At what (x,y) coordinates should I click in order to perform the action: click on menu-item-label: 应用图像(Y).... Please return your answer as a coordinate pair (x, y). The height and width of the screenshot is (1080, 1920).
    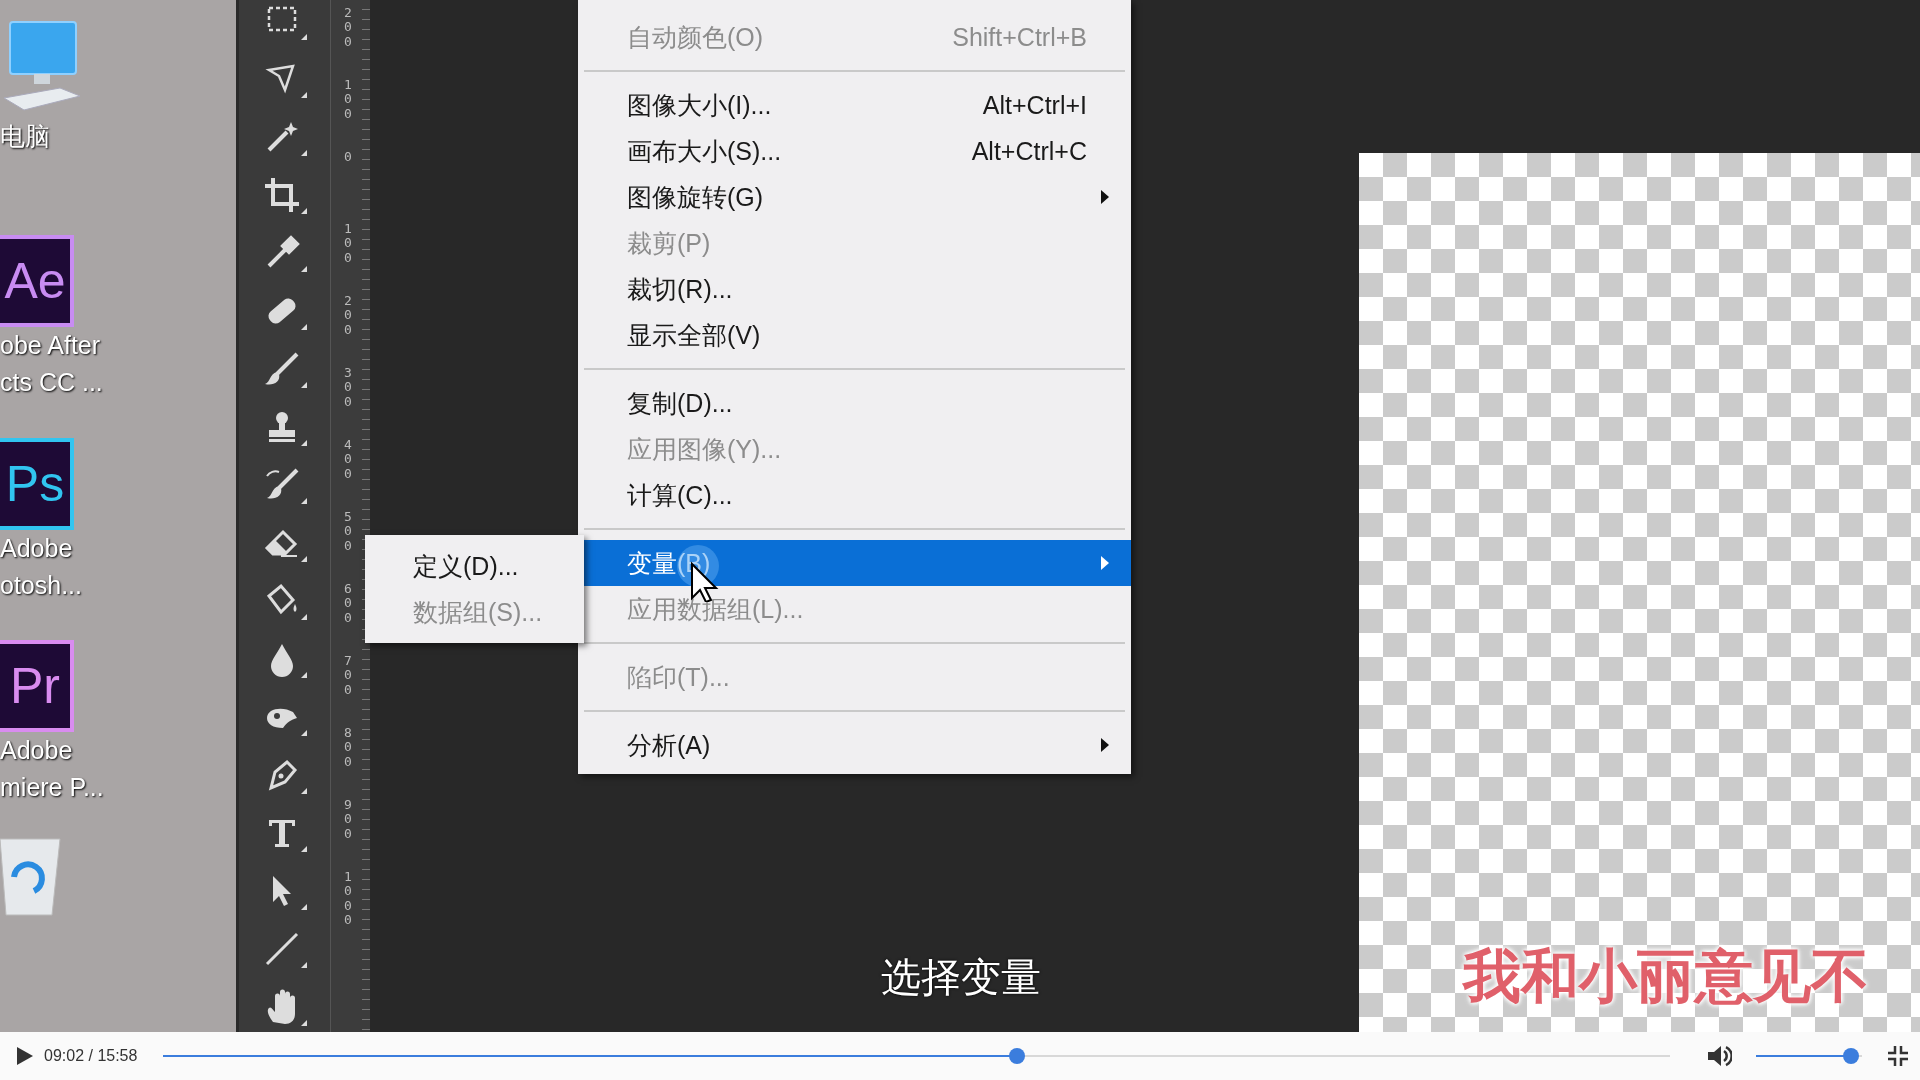
    Looking at the image, I should click on (704, 449).